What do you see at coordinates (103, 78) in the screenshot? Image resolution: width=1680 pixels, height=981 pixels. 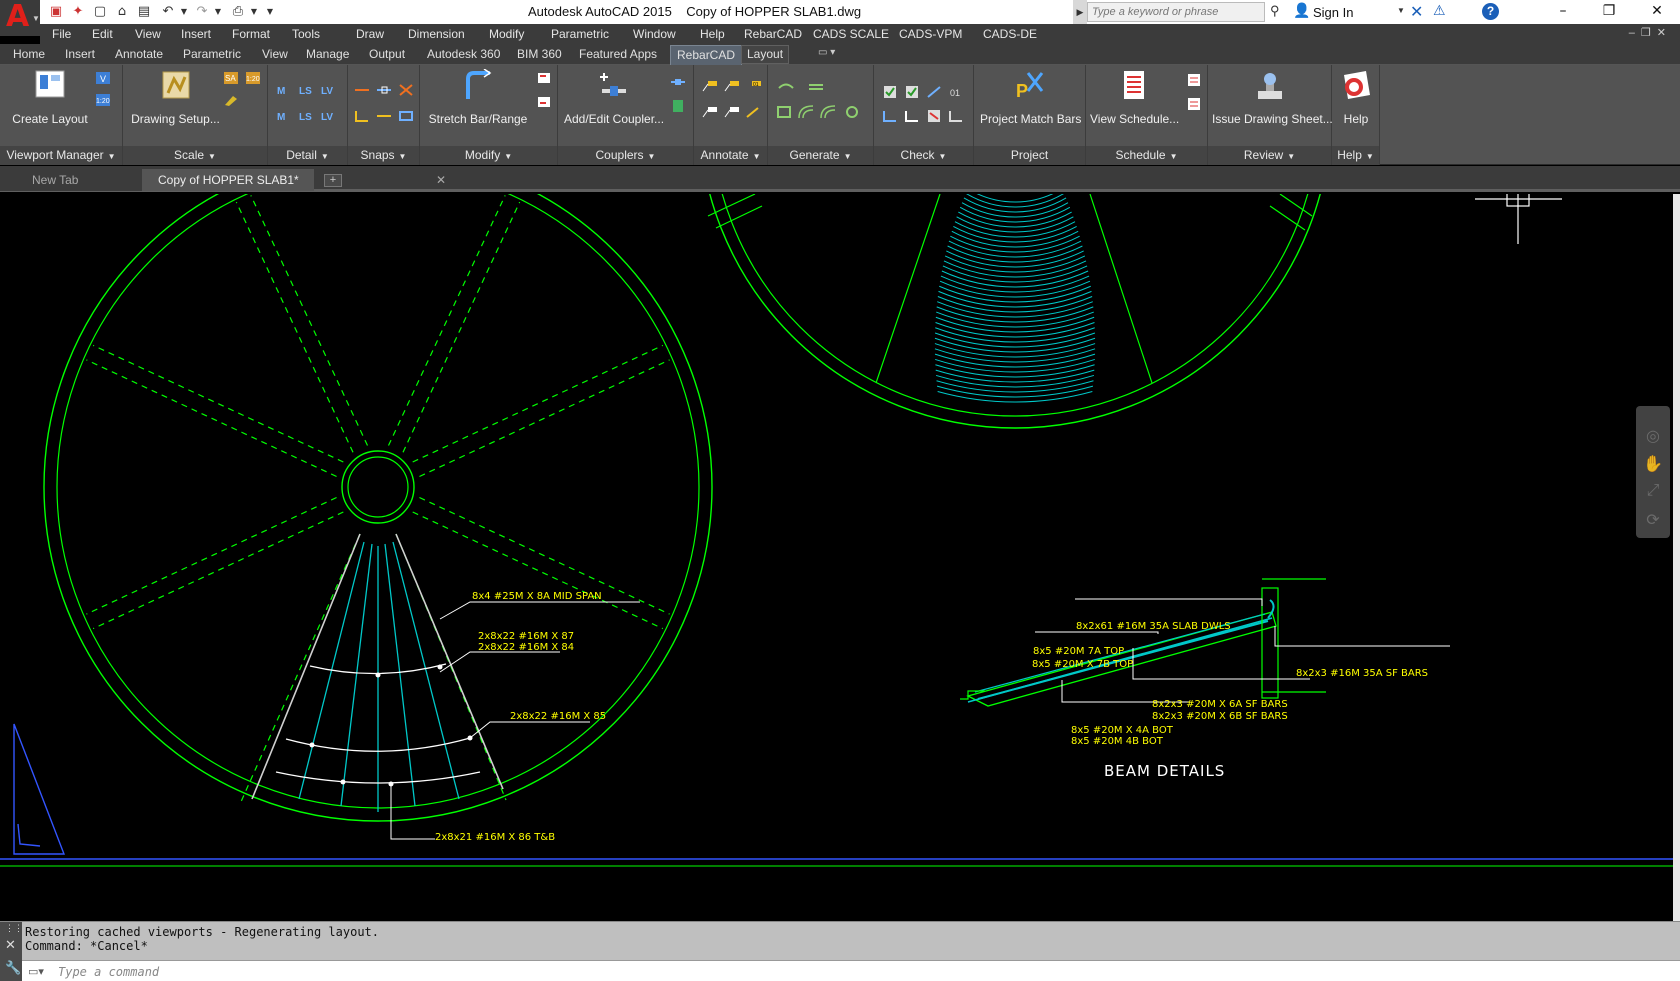 I see `viewport-v-icon: V` at bounding box center [103, 78].